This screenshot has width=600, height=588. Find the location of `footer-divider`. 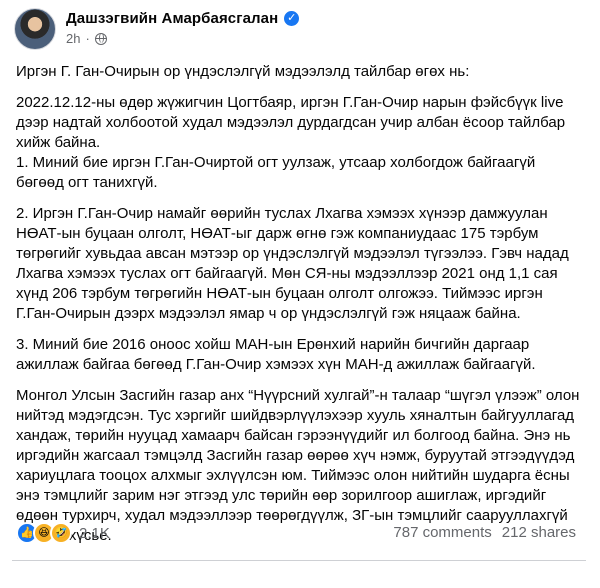

footer-divider is located at coordinates (299, 560).